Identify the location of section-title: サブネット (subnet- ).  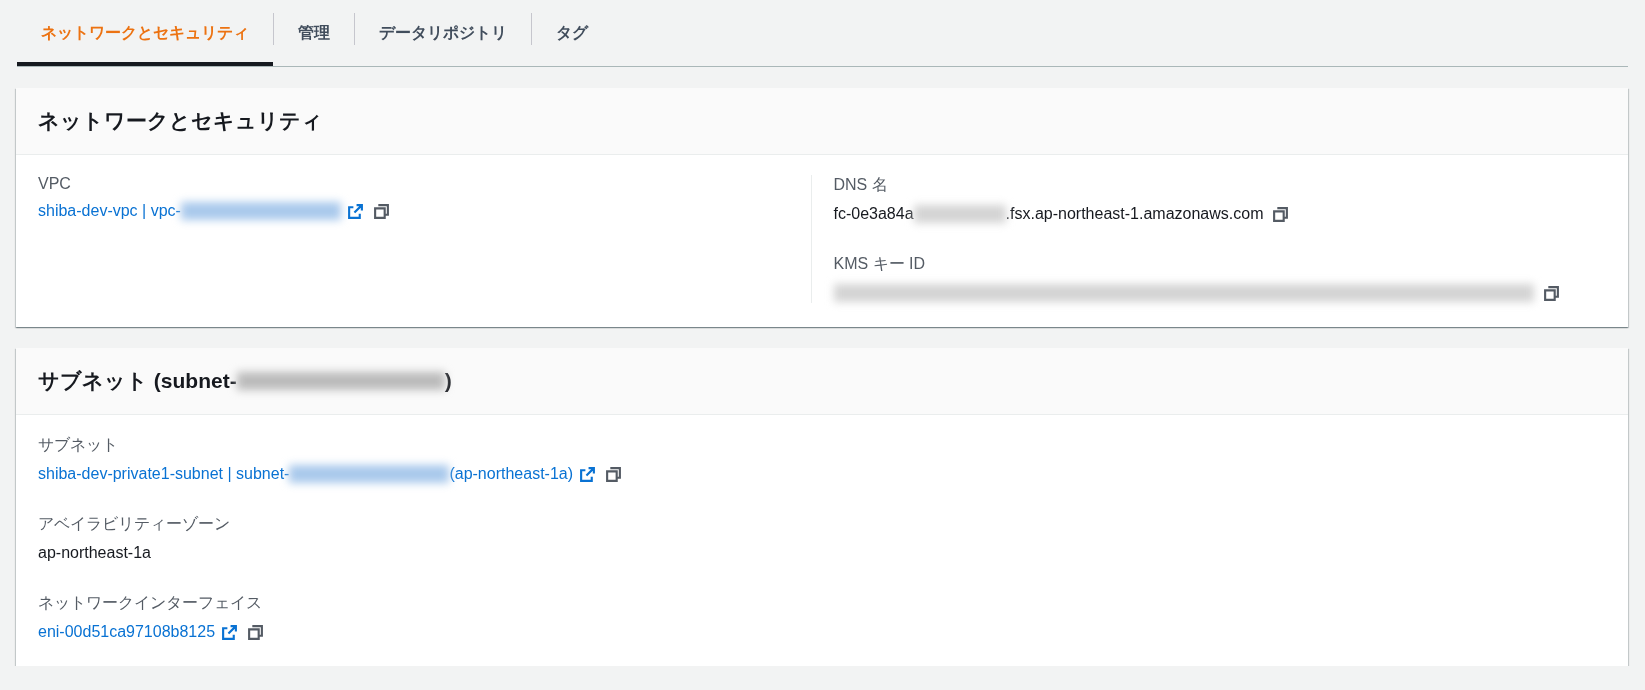
(245, 381).